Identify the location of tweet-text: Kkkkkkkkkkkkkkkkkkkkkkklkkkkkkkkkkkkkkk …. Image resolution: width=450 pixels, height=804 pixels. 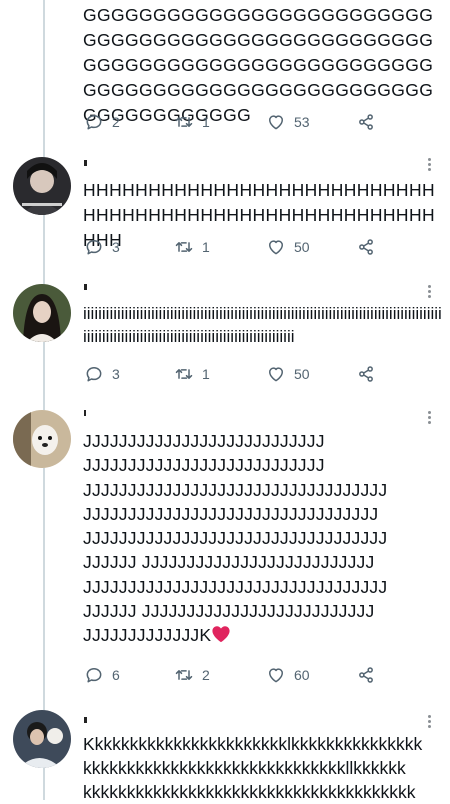
(253, 768).